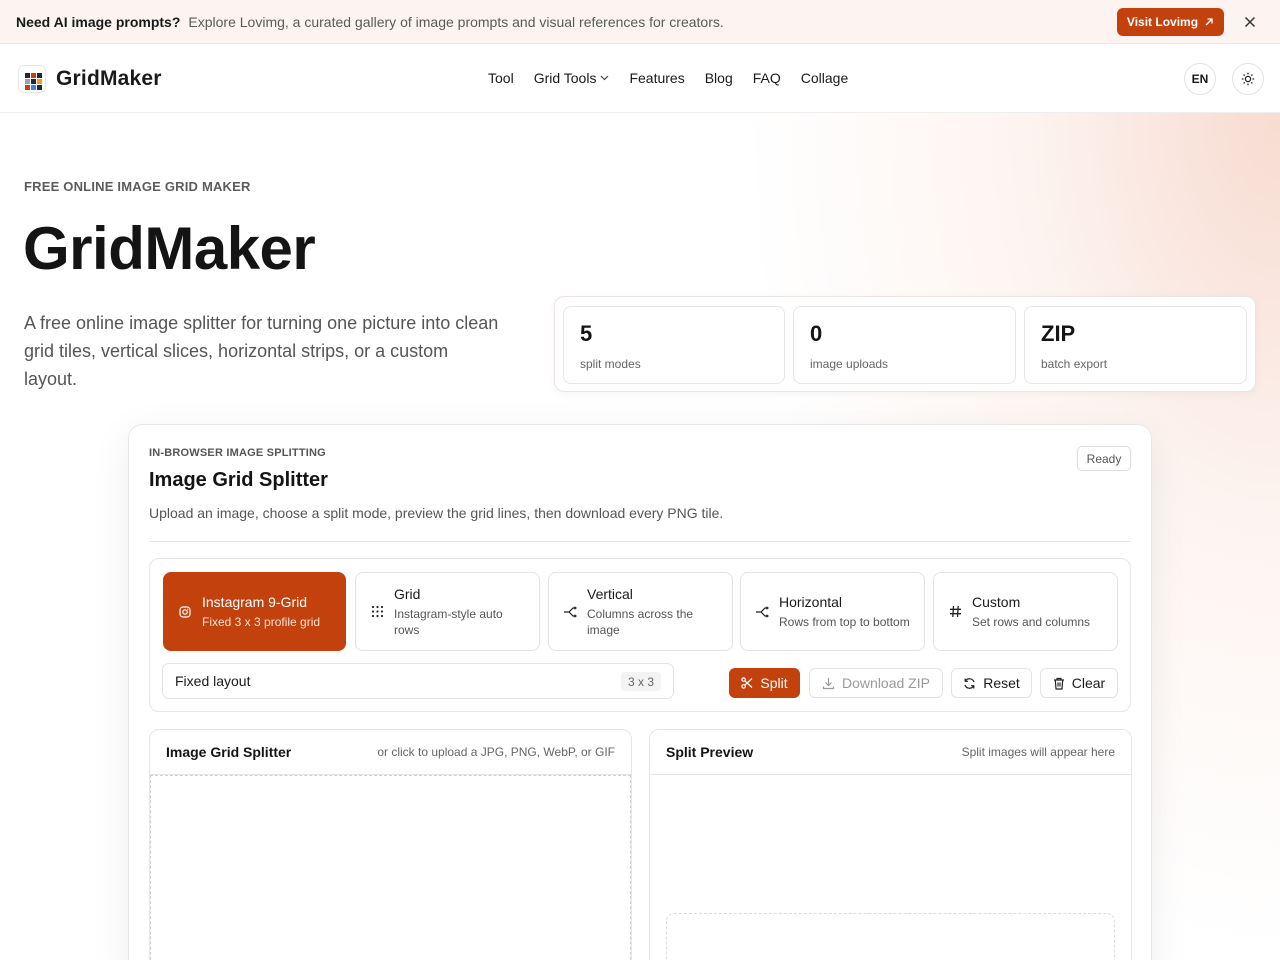 This screenshot has width=1280, height=960. What do you see at coordinates (844, 621) in the screenshot?
I see `mode-subtitle: Rows from top to bottom` at bounding box center [844, 621].